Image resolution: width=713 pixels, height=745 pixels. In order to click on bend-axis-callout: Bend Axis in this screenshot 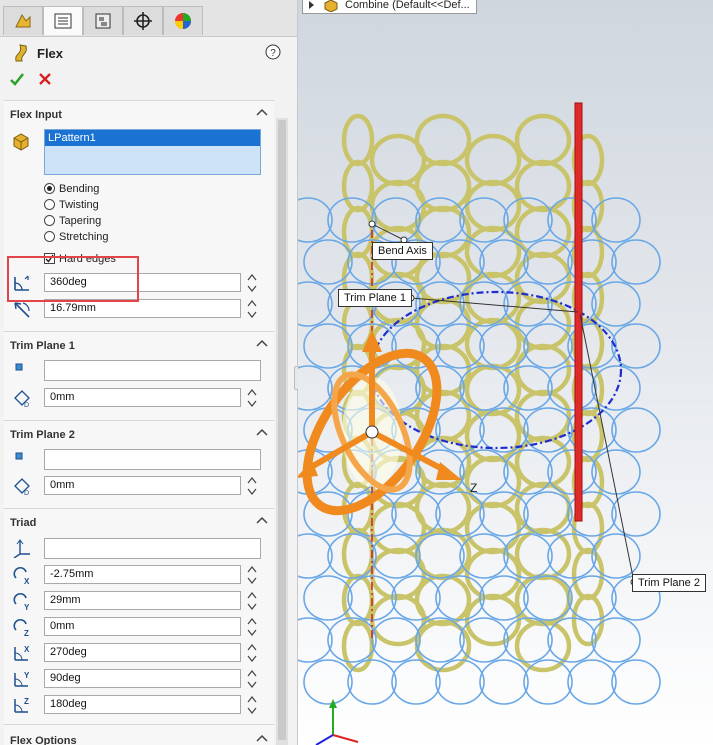, I will do `click(402, 251)`.